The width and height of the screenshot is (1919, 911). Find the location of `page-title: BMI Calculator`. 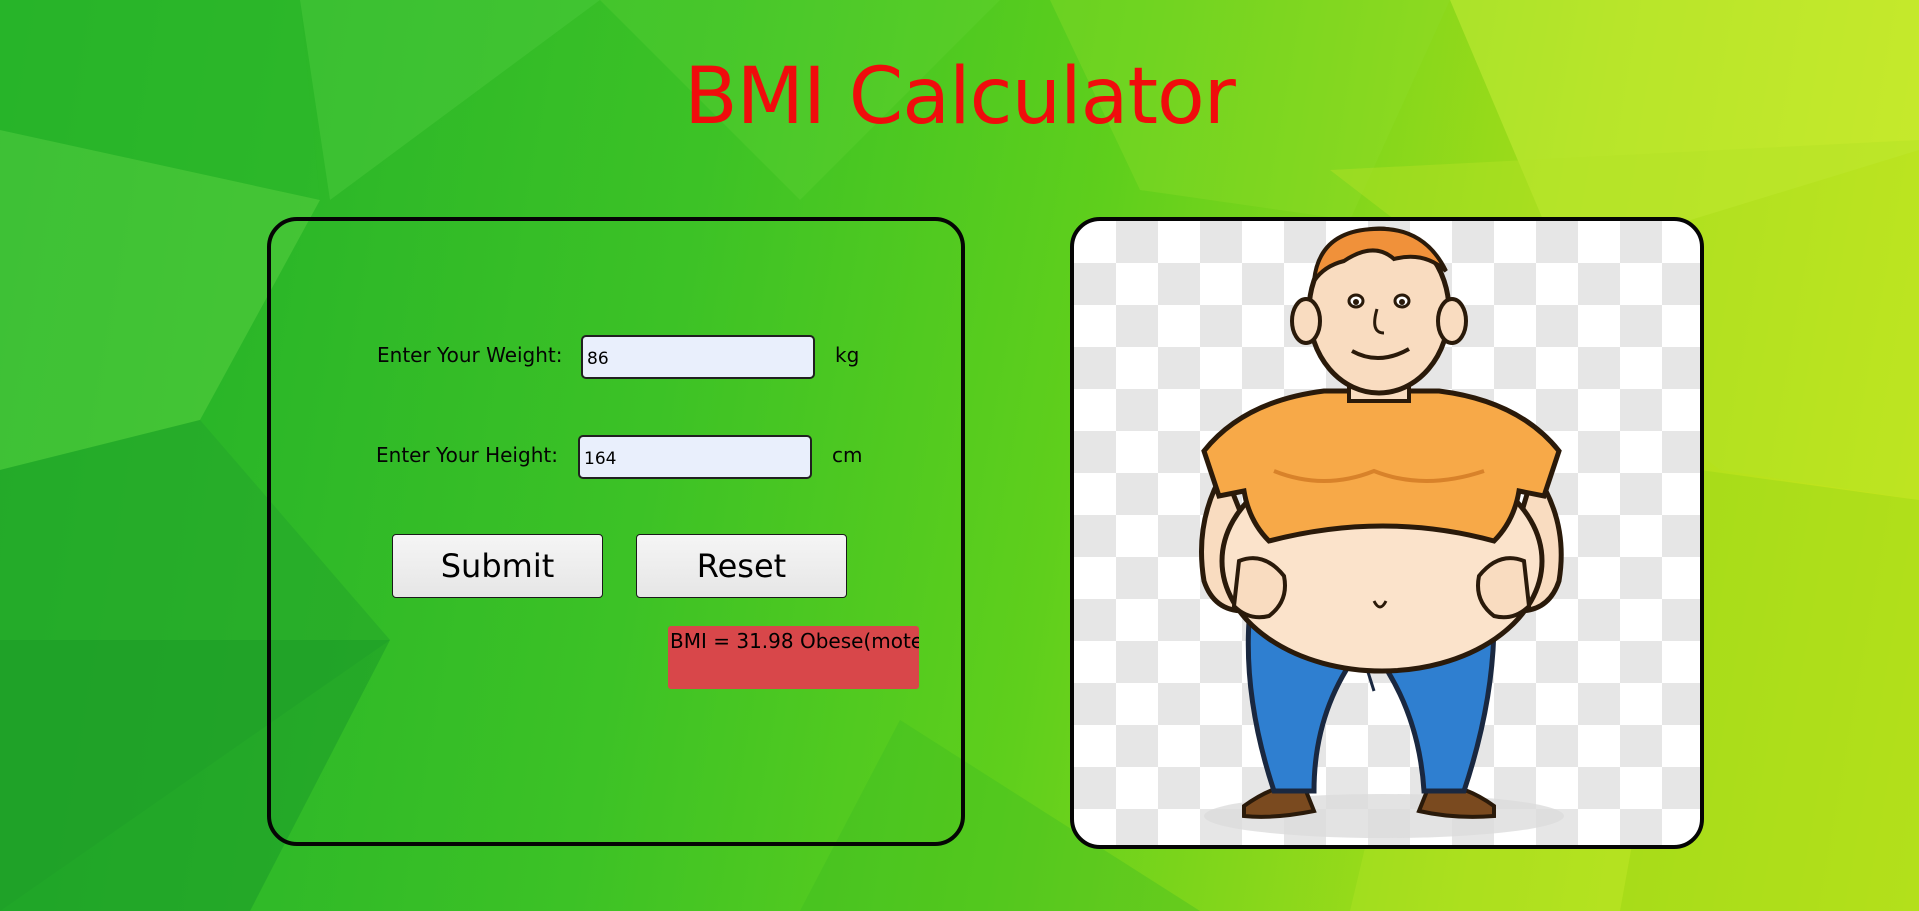

page-title: BMI Calculator is located at coordinates (960, 97).